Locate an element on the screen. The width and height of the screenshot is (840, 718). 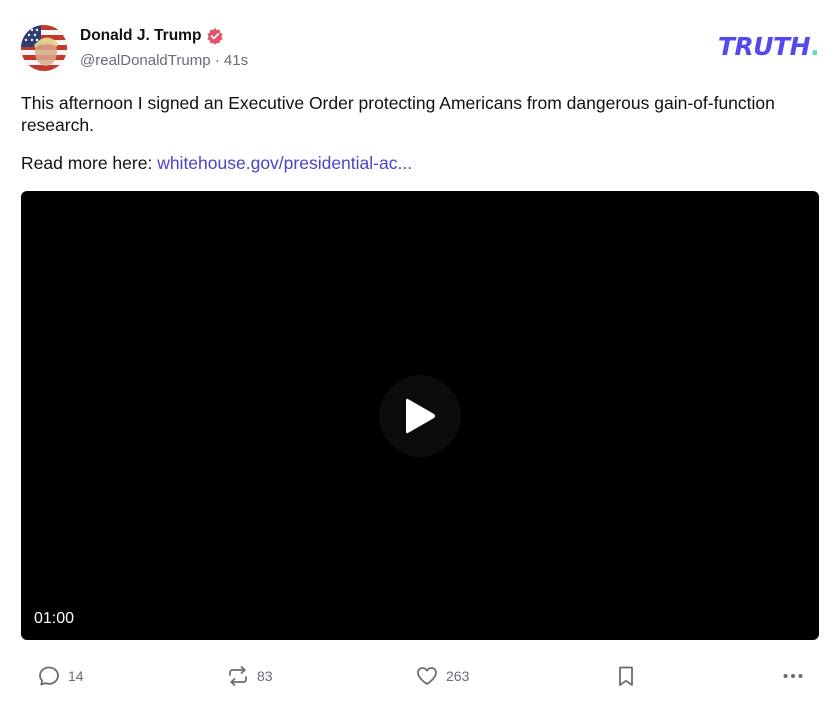
handle-row: @realDonaldTrump · 41s is located at coordinates (164, 60).